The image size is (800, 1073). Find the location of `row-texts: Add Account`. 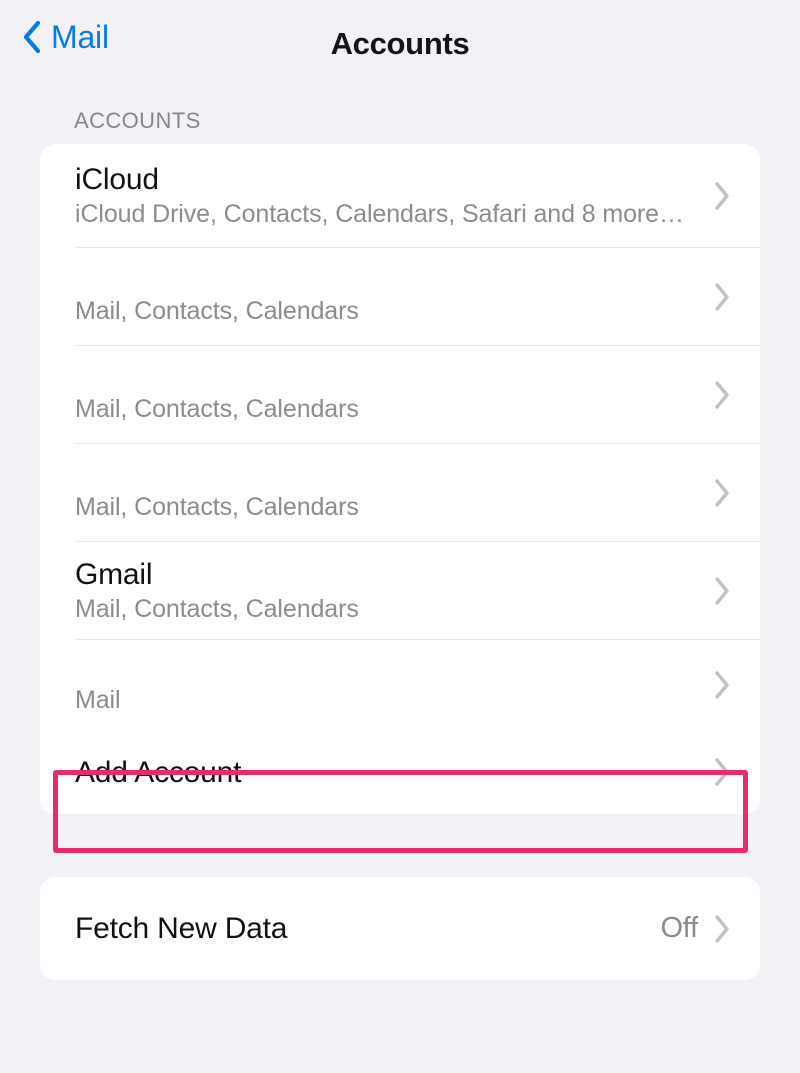

row-texts: Add Account is located at coordinates (393, 772).